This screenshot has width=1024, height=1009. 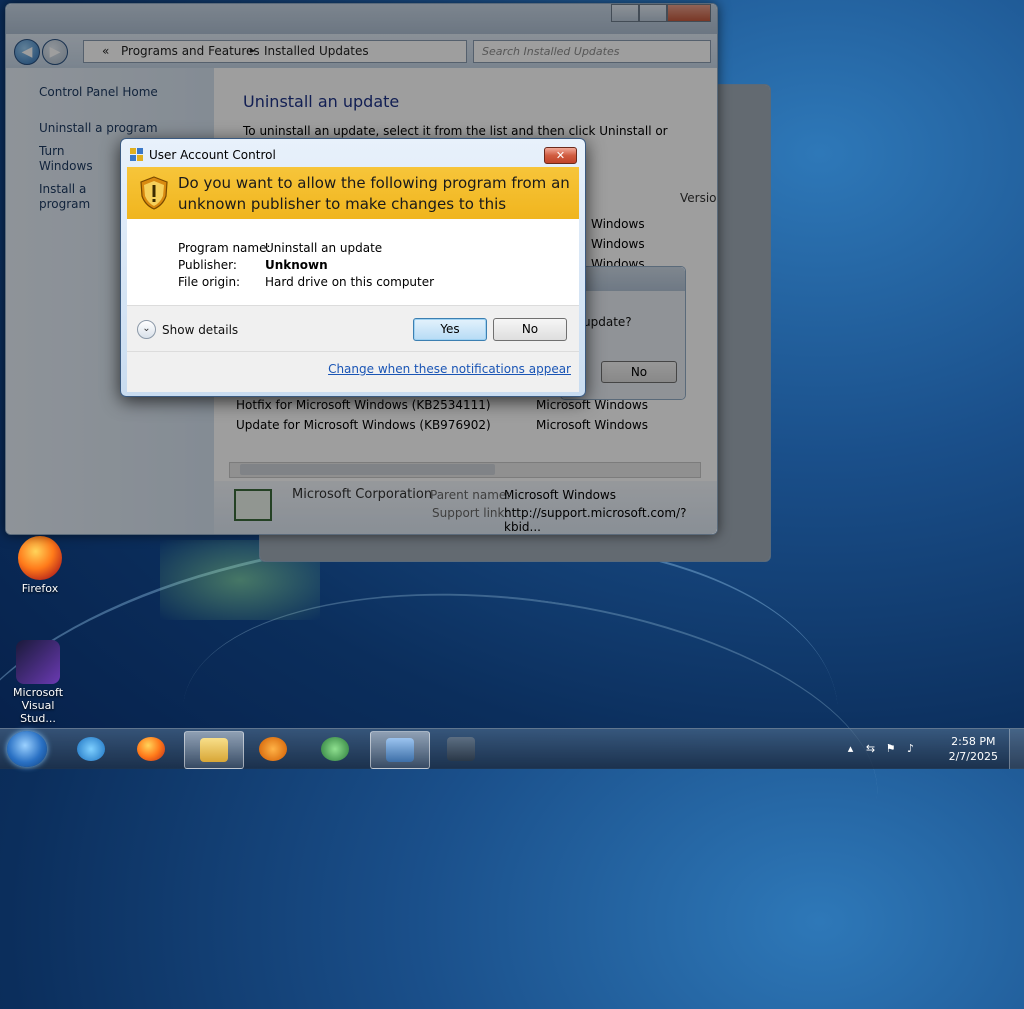 What do you see at coordinates (367, 469) in the screenshot?
I see `scrollbar-thumb` at bounding box center [367, 469].